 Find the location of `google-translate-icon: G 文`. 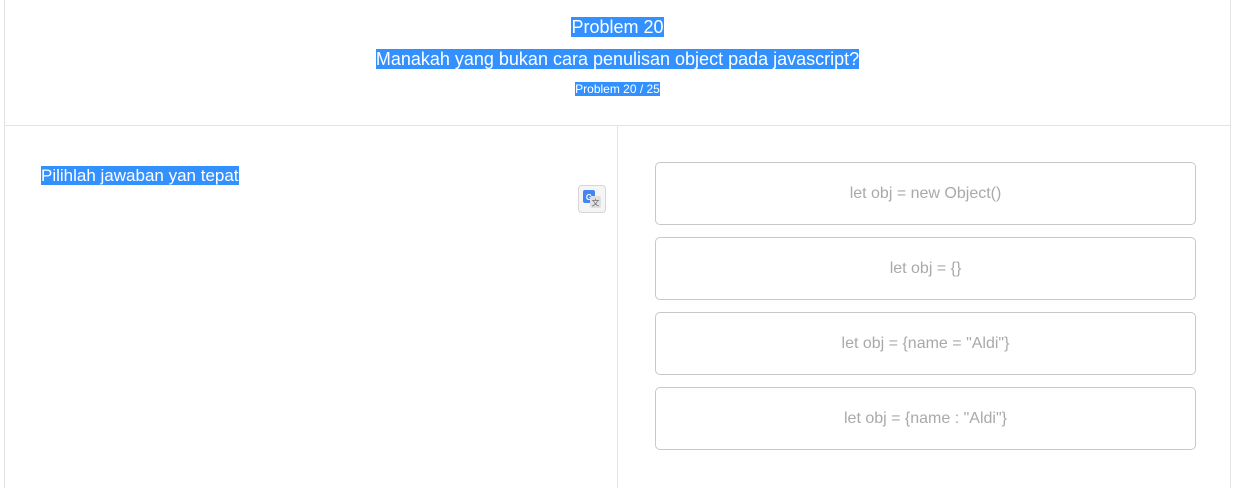

google-translate-icon: G 文 is located at coordinates (592, 199).